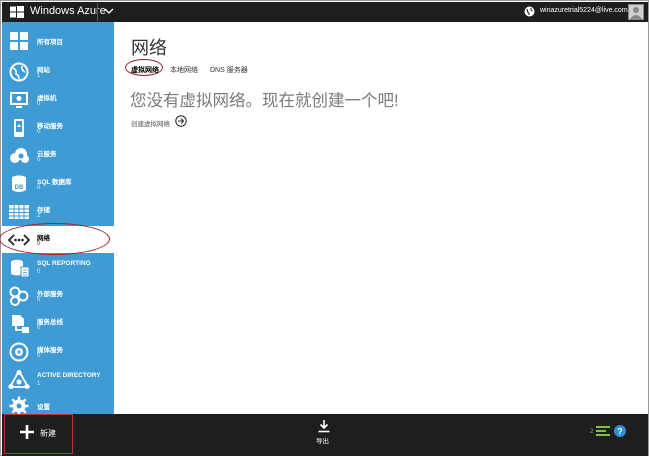 This screenshot has height=456, width=649. I want to click on sidebar-item-sql-reporting: SQL REPORTING 0, so click(58, 267).